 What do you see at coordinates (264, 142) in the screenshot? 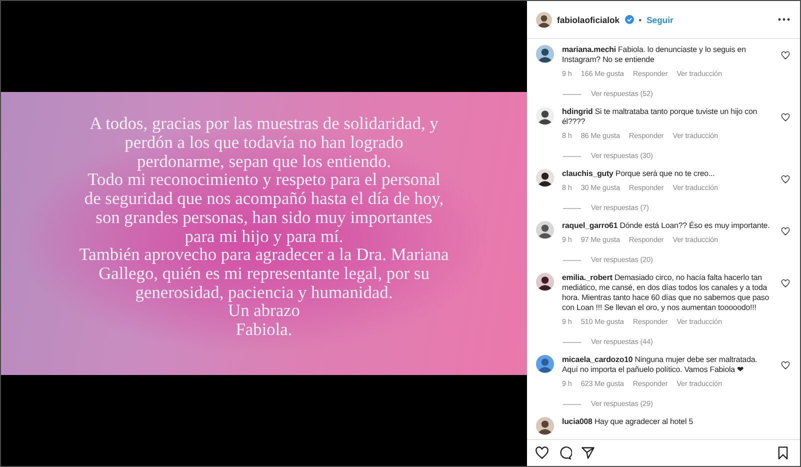
I see `message-line: perdón a los que todavía no han logrado` at bounding box center [264, 142].